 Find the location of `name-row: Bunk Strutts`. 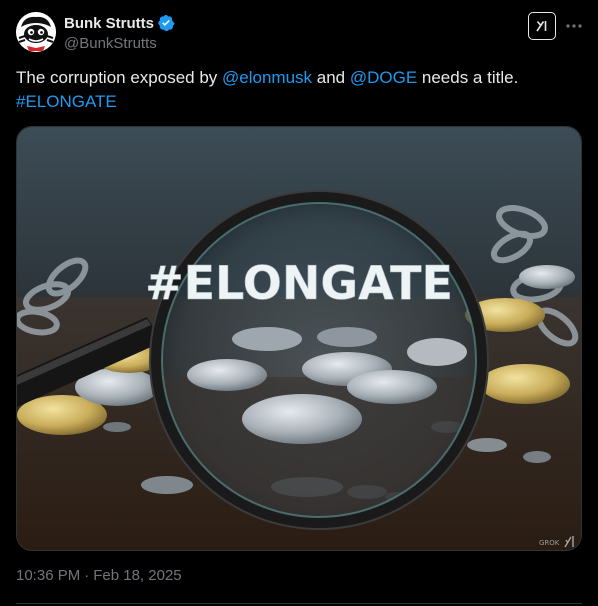

name-row: Bunk Strutts is located at coordinates (119, 23).